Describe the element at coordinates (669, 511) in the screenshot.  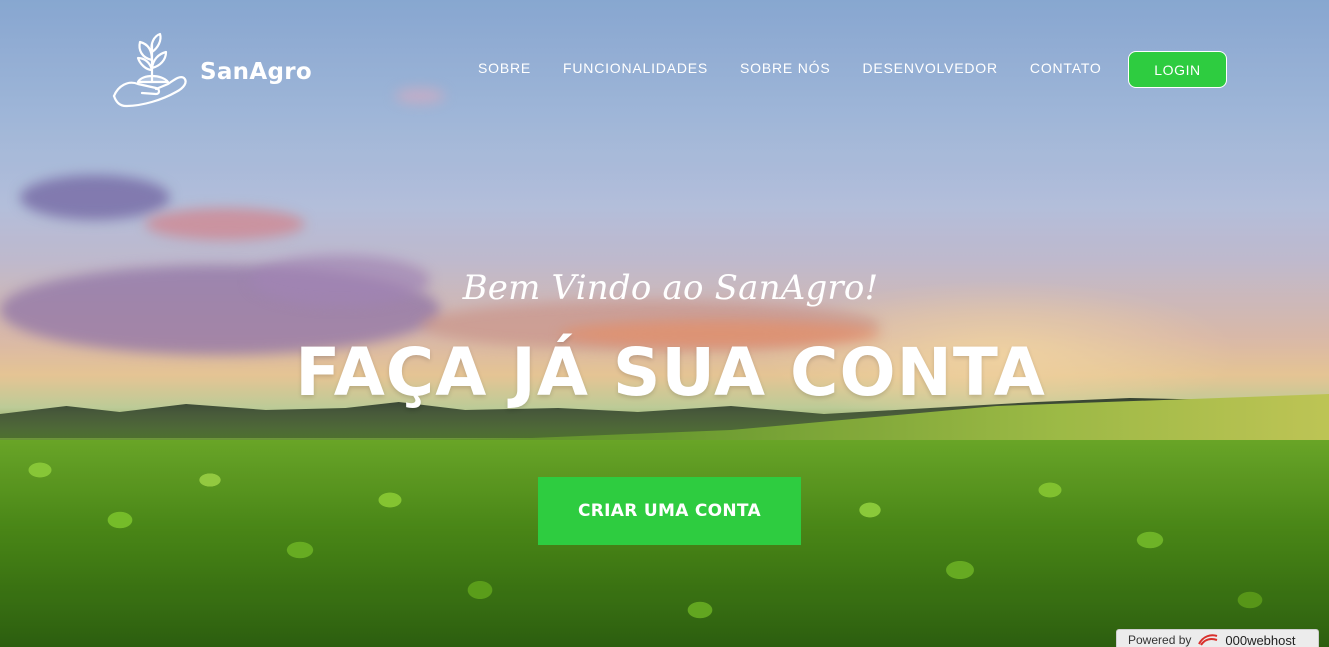
I see `create-account-button: CRIAR UMA CONTA` at that location.